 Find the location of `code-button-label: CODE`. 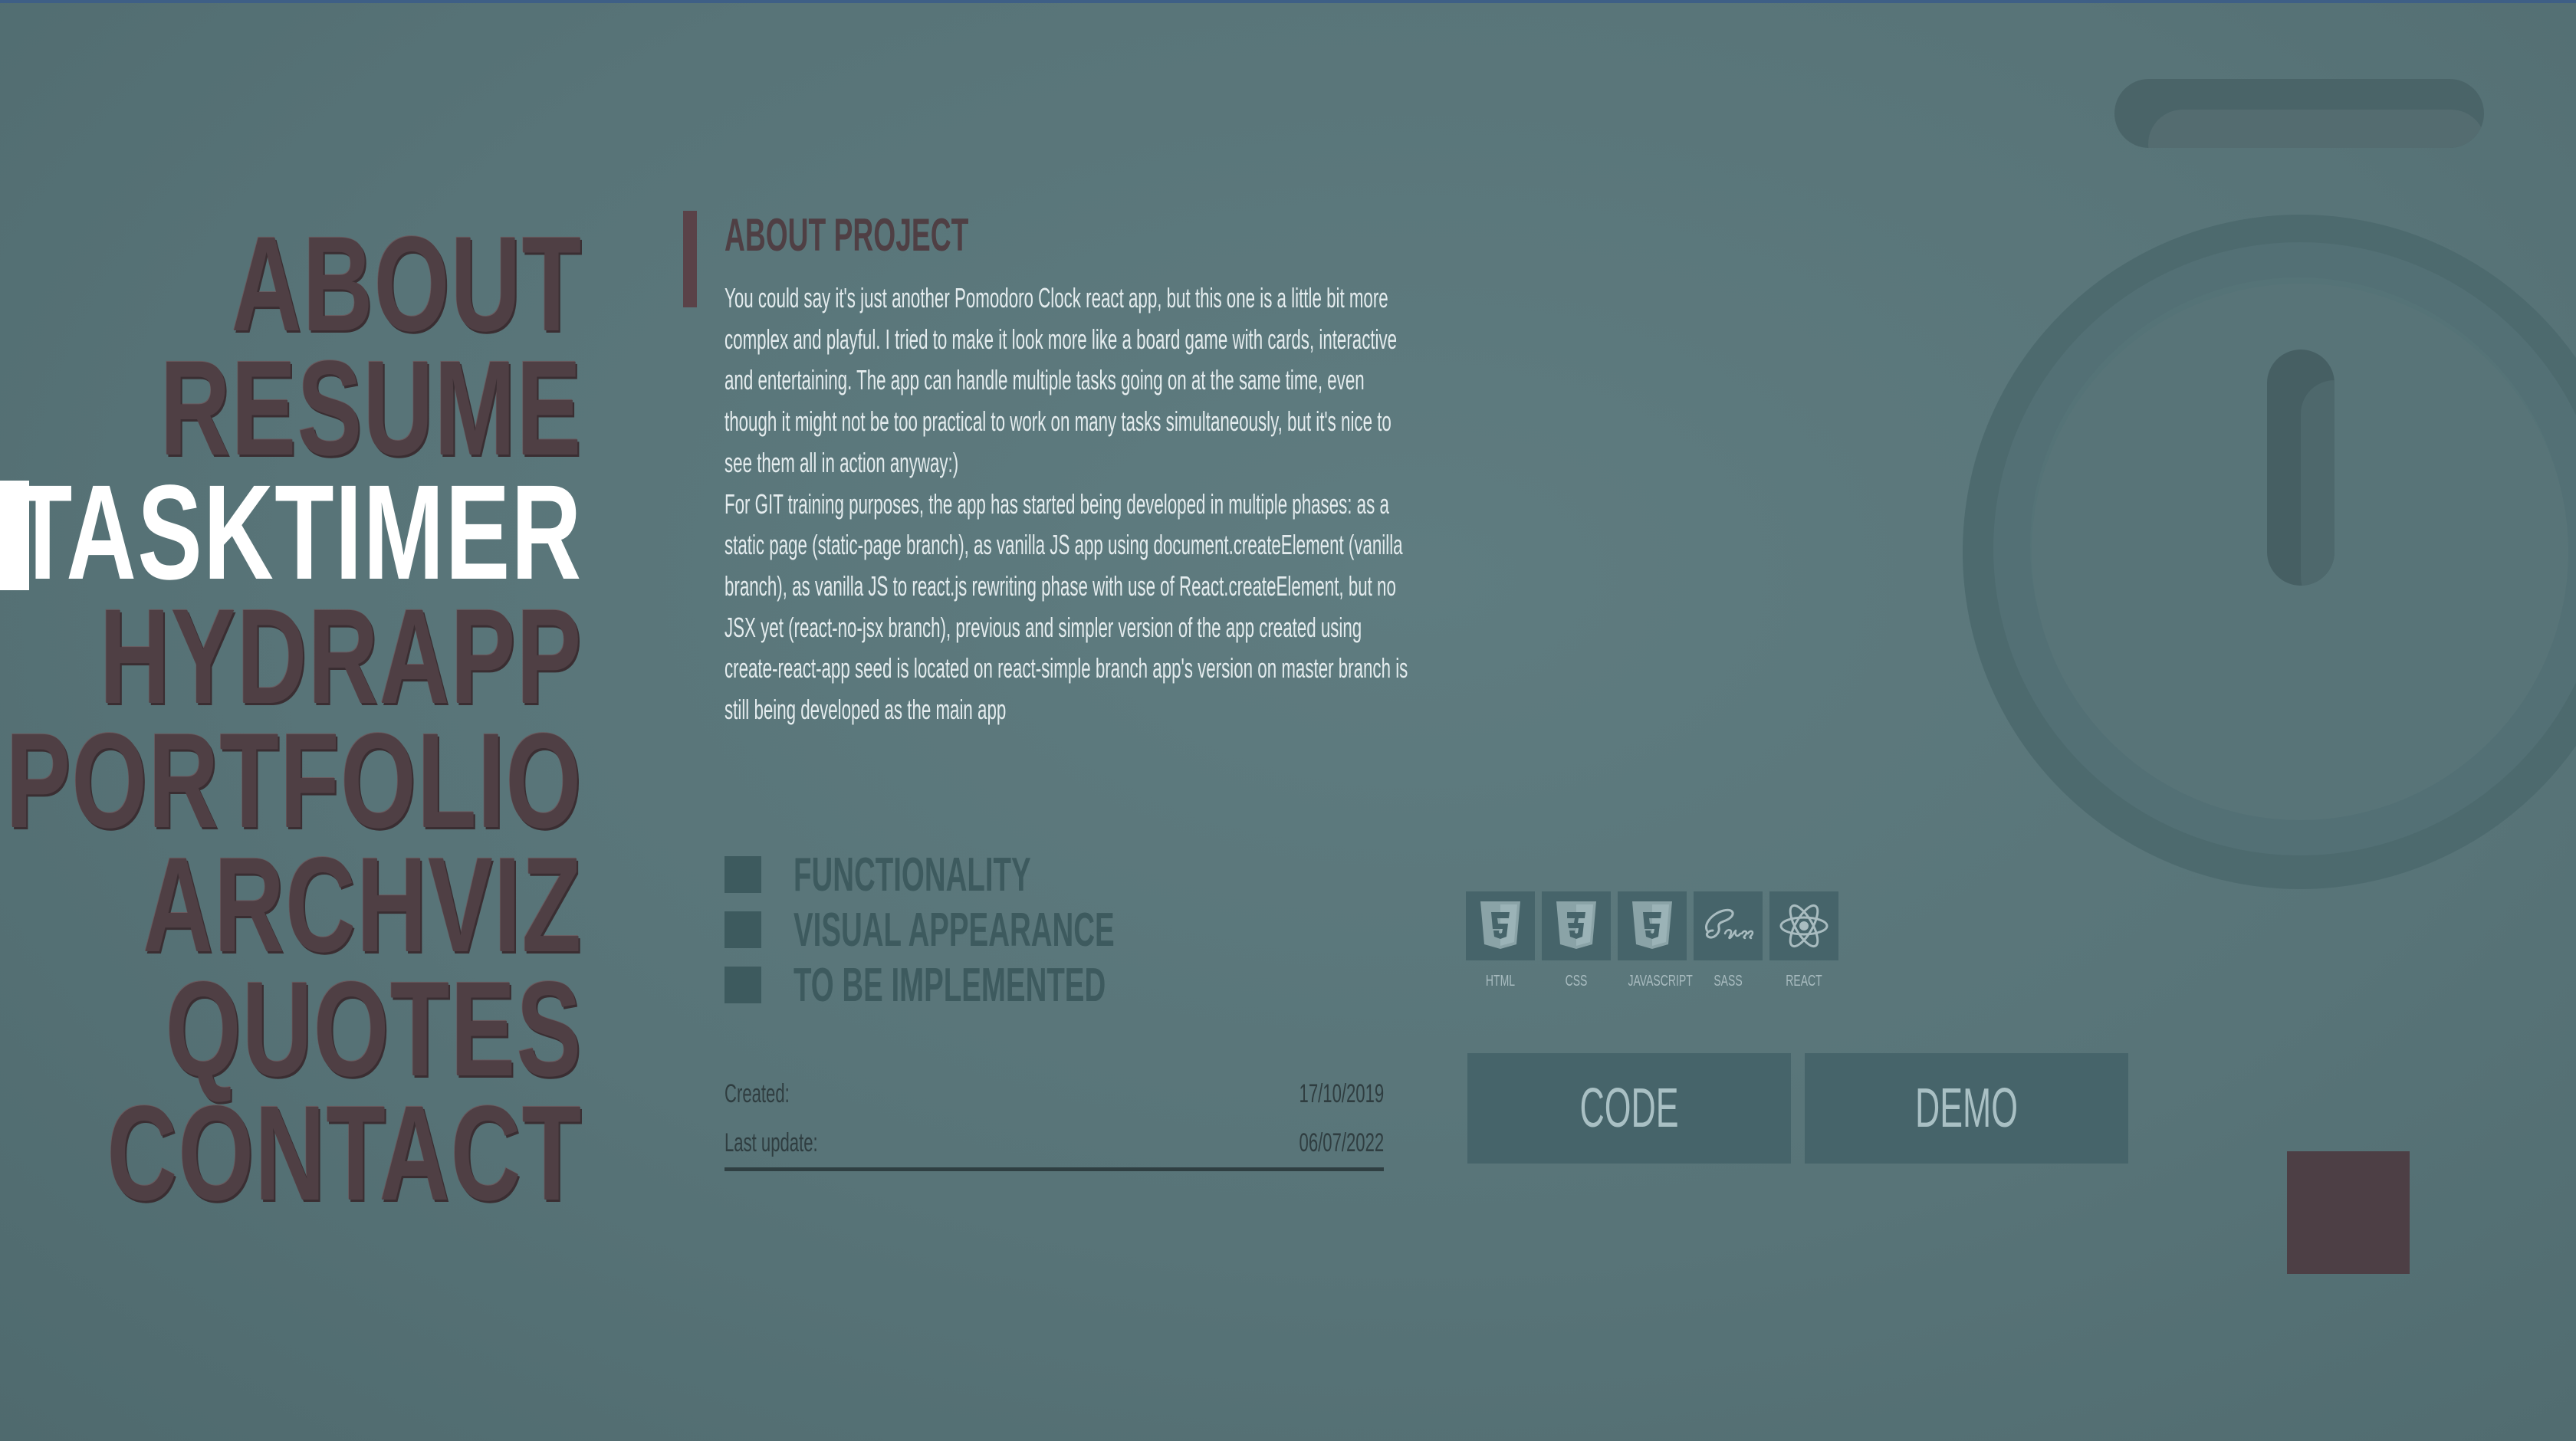

code-button-label: CODE is located at coordinates (1629, 1108).